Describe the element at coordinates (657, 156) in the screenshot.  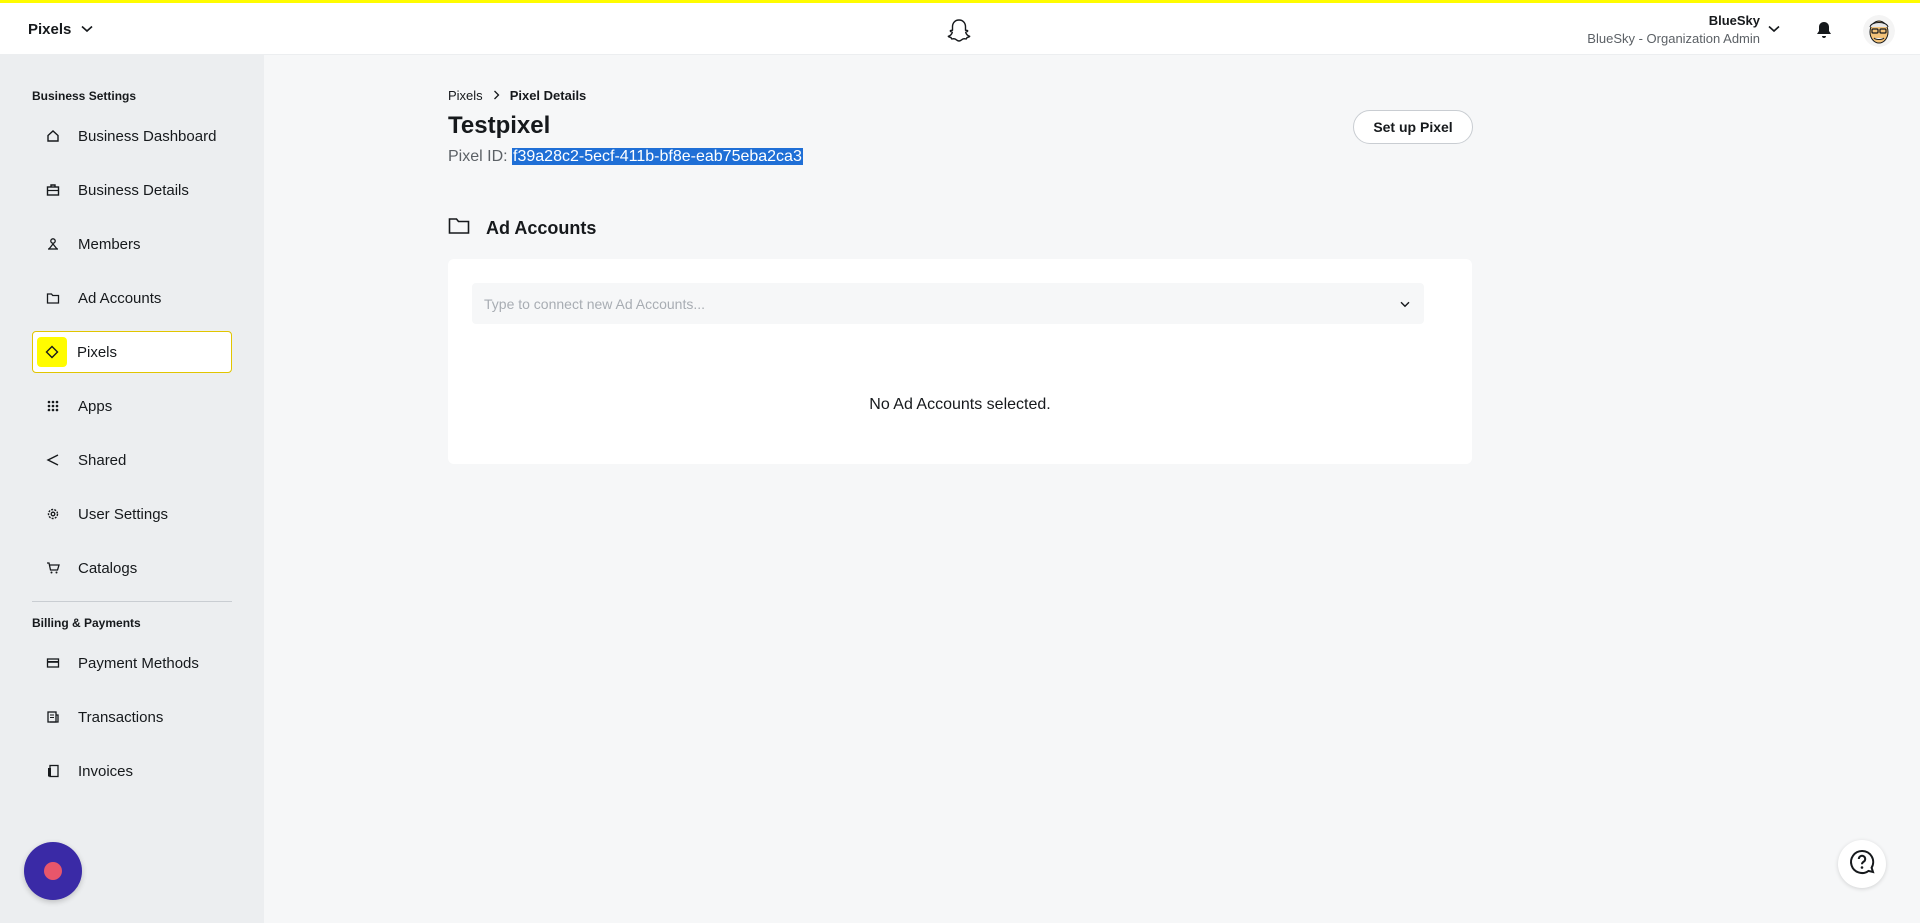
I see `pixel-id-value: f39a28c2-5ecf-411b-bf8e-eab75eba2ca3` at that location.